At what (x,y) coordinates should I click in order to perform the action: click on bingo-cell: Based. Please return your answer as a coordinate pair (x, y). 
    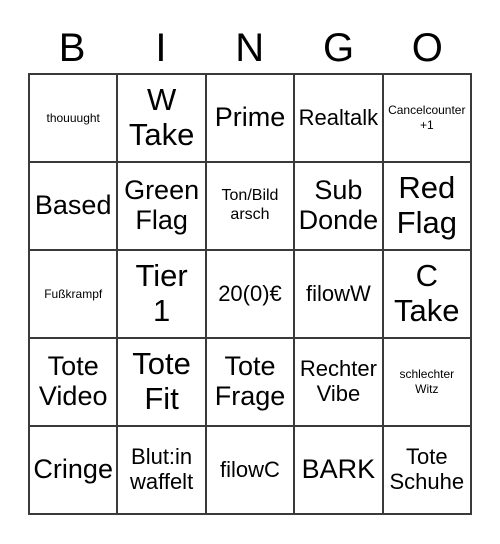
    Looking at the image, I should click on (74, 207).